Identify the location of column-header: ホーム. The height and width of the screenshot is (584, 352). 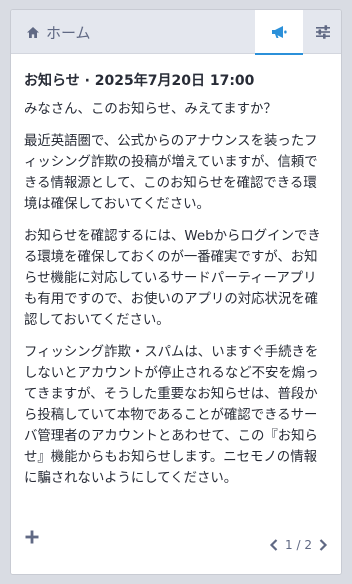
(176, 32).